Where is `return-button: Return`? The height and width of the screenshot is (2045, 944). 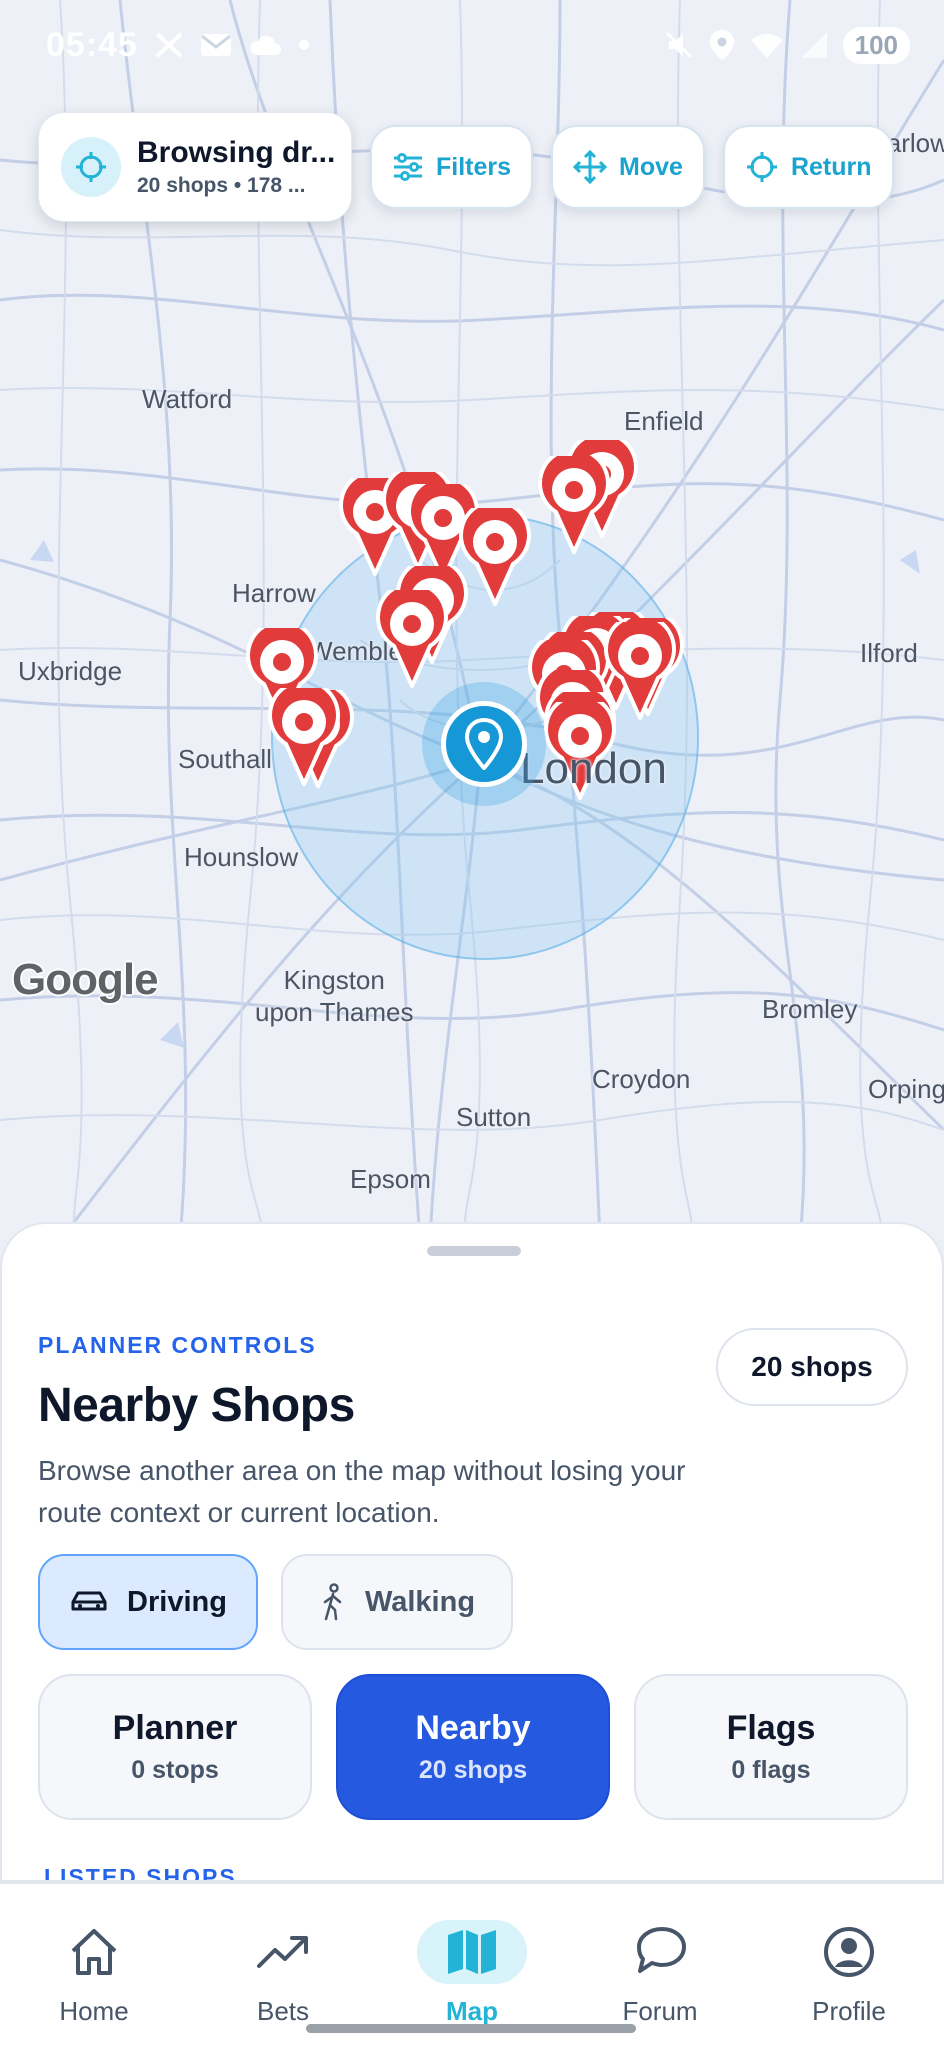 return-button: Return is located at coordinates (808, 167).